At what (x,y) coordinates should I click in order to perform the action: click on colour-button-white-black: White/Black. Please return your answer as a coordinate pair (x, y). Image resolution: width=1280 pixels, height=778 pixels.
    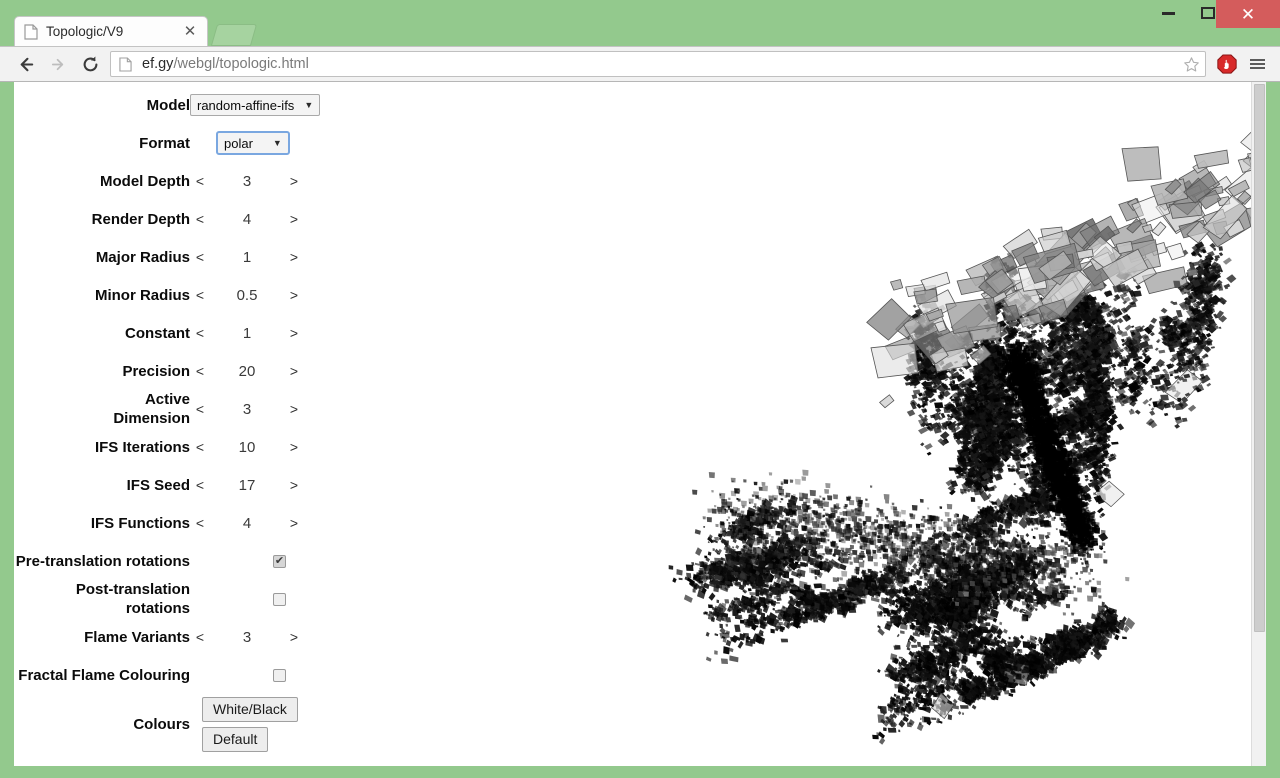
    Looking at the image, I should click on (250, 709).